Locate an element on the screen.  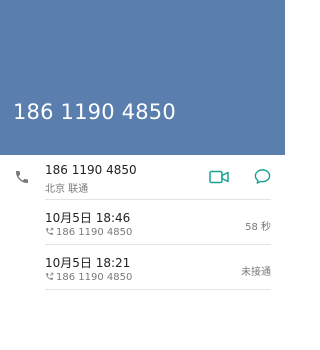
phone-icon is located at coordinates (22, 177).